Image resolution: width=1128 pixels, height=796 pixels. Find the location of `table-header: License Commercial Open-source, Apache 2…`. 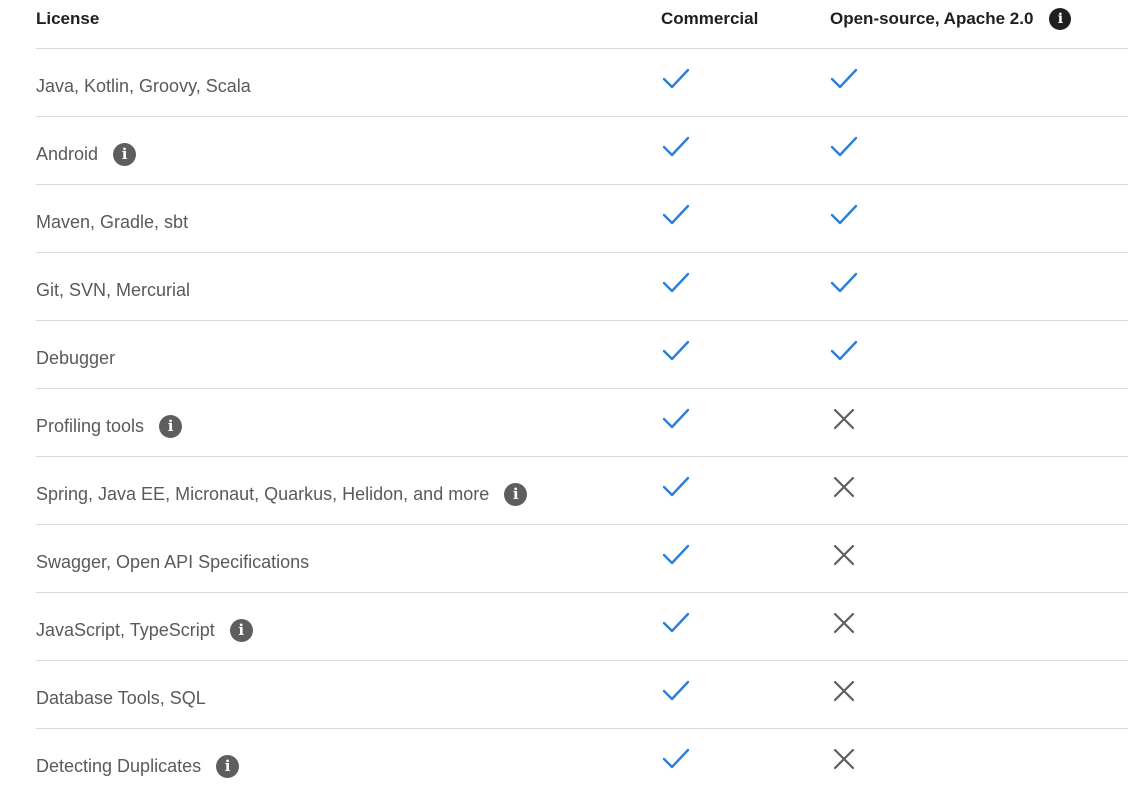

table-header: License Commercial Open-source, Apache 2… is located at coordinates (582, 24).